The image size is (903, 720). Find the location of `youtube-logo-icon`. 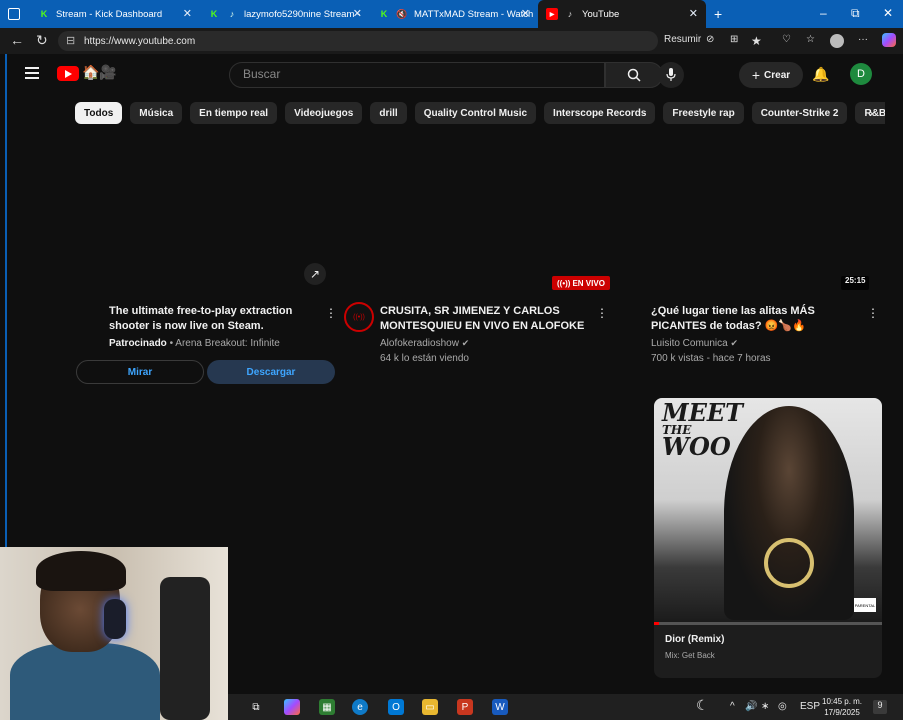

youtube-logo-icon is located at coordinates (68, 73).